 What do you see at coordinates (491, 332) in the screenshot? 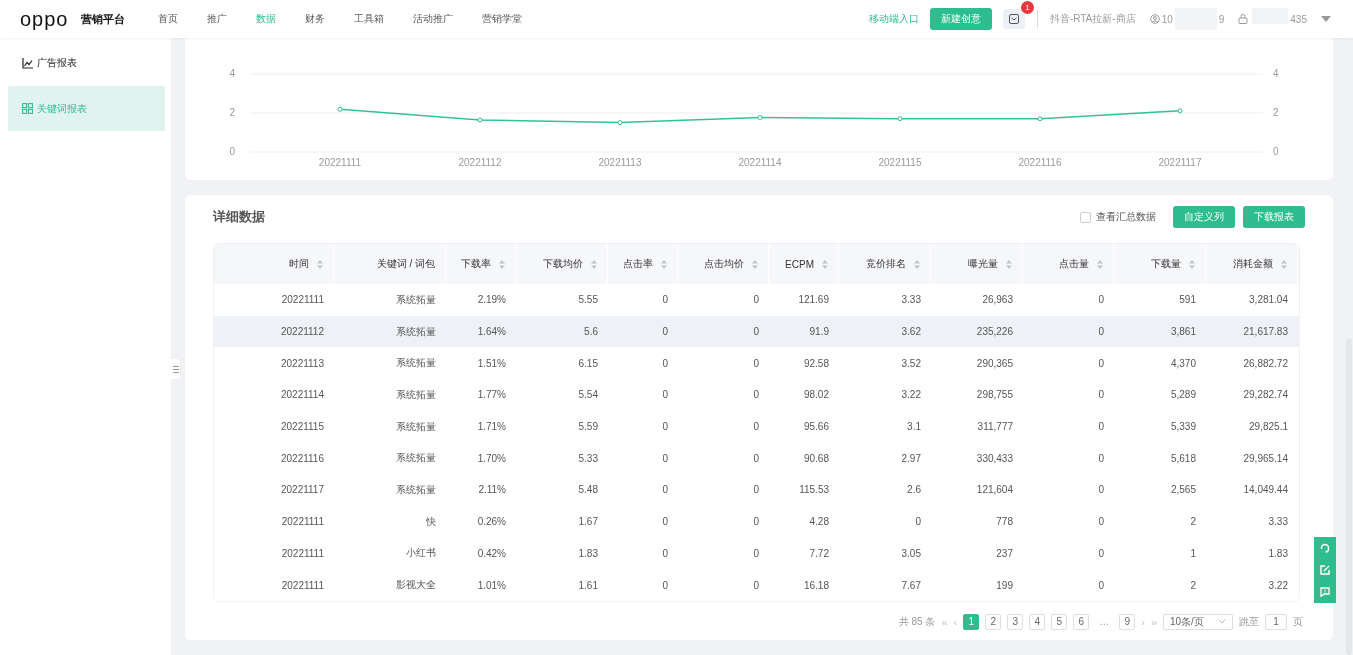
I see `table-cell-text: 1.64%` at bounding box center [491, 332].